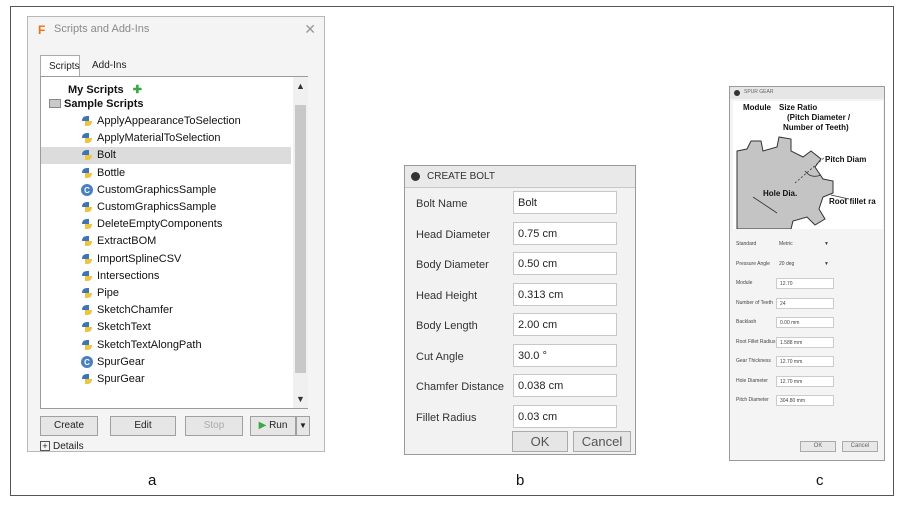  What do you see at coordinates (105, 89) in the screenshot?
I see `my-scripts-header: My Scripts ✚` at bounding box center [105, 89].